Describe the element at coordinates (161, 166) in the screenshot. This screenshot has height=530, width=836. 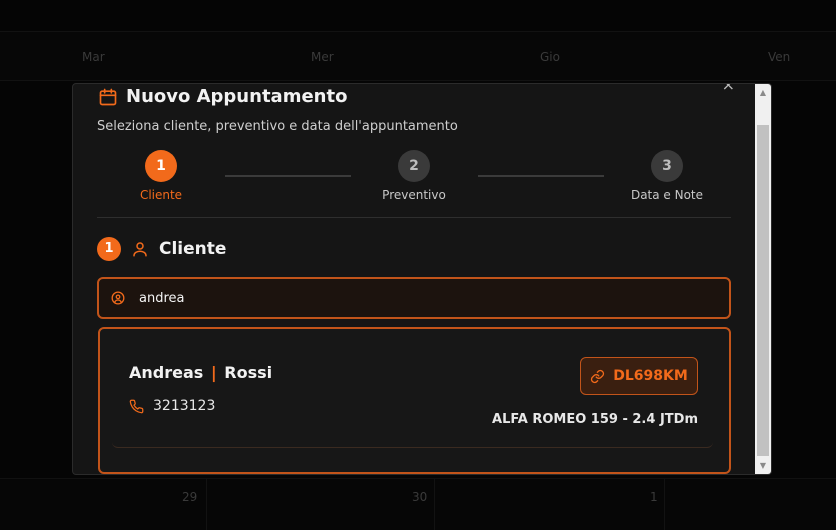
I see `step-number: 1` at that location.